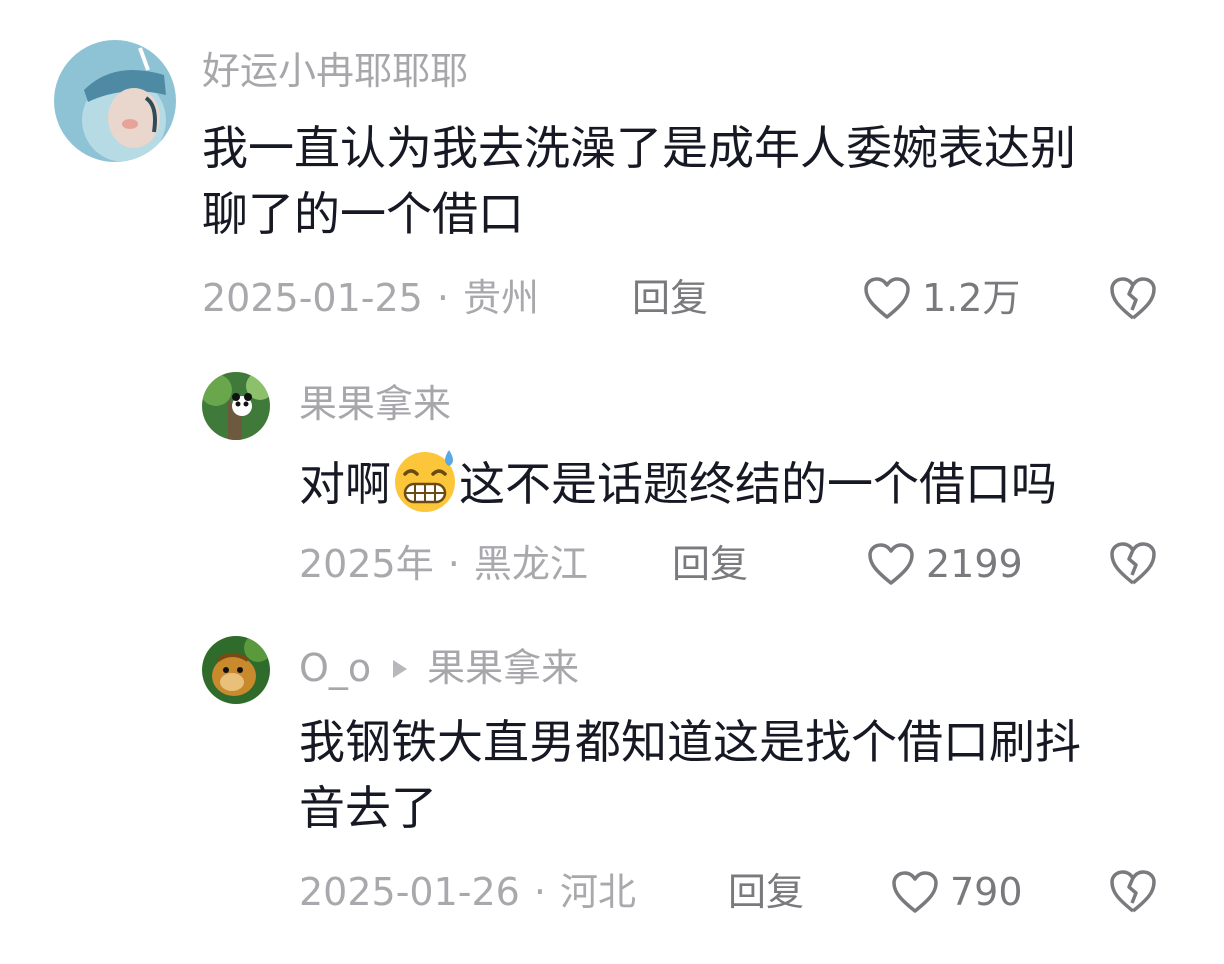 This screenshot has height=964, width=1224. I want to click on like-button: 790, so click(956, 892).